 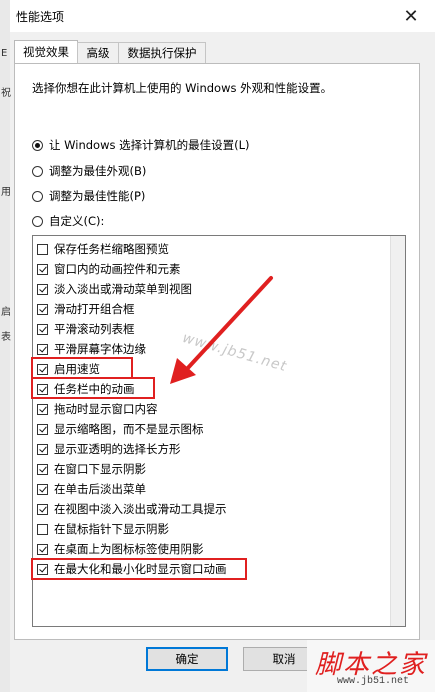 What do you see at coordinates (373, 681) in the screenshot?
I see `site-logo-url: www.jb51.net` at bounding box center [373, 681].